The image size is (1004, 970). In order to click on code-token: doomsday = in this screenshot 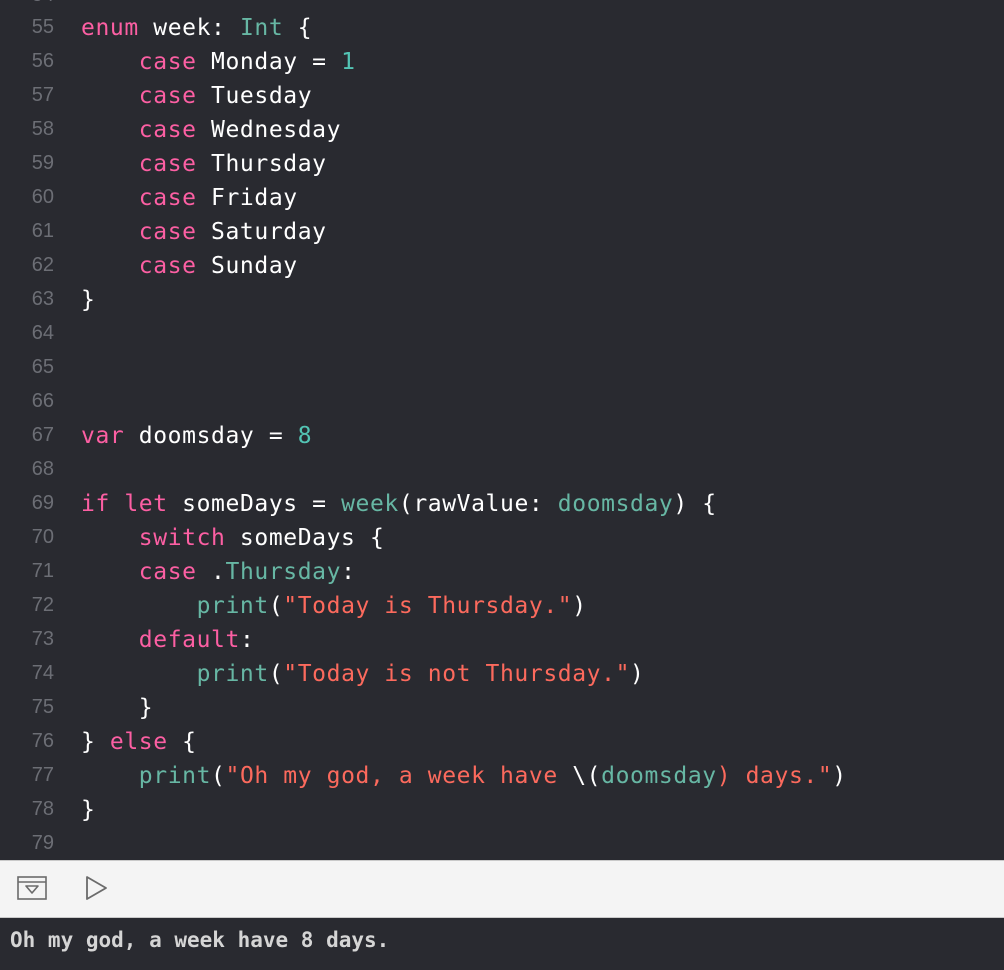, I will do `click(211, 436)`.